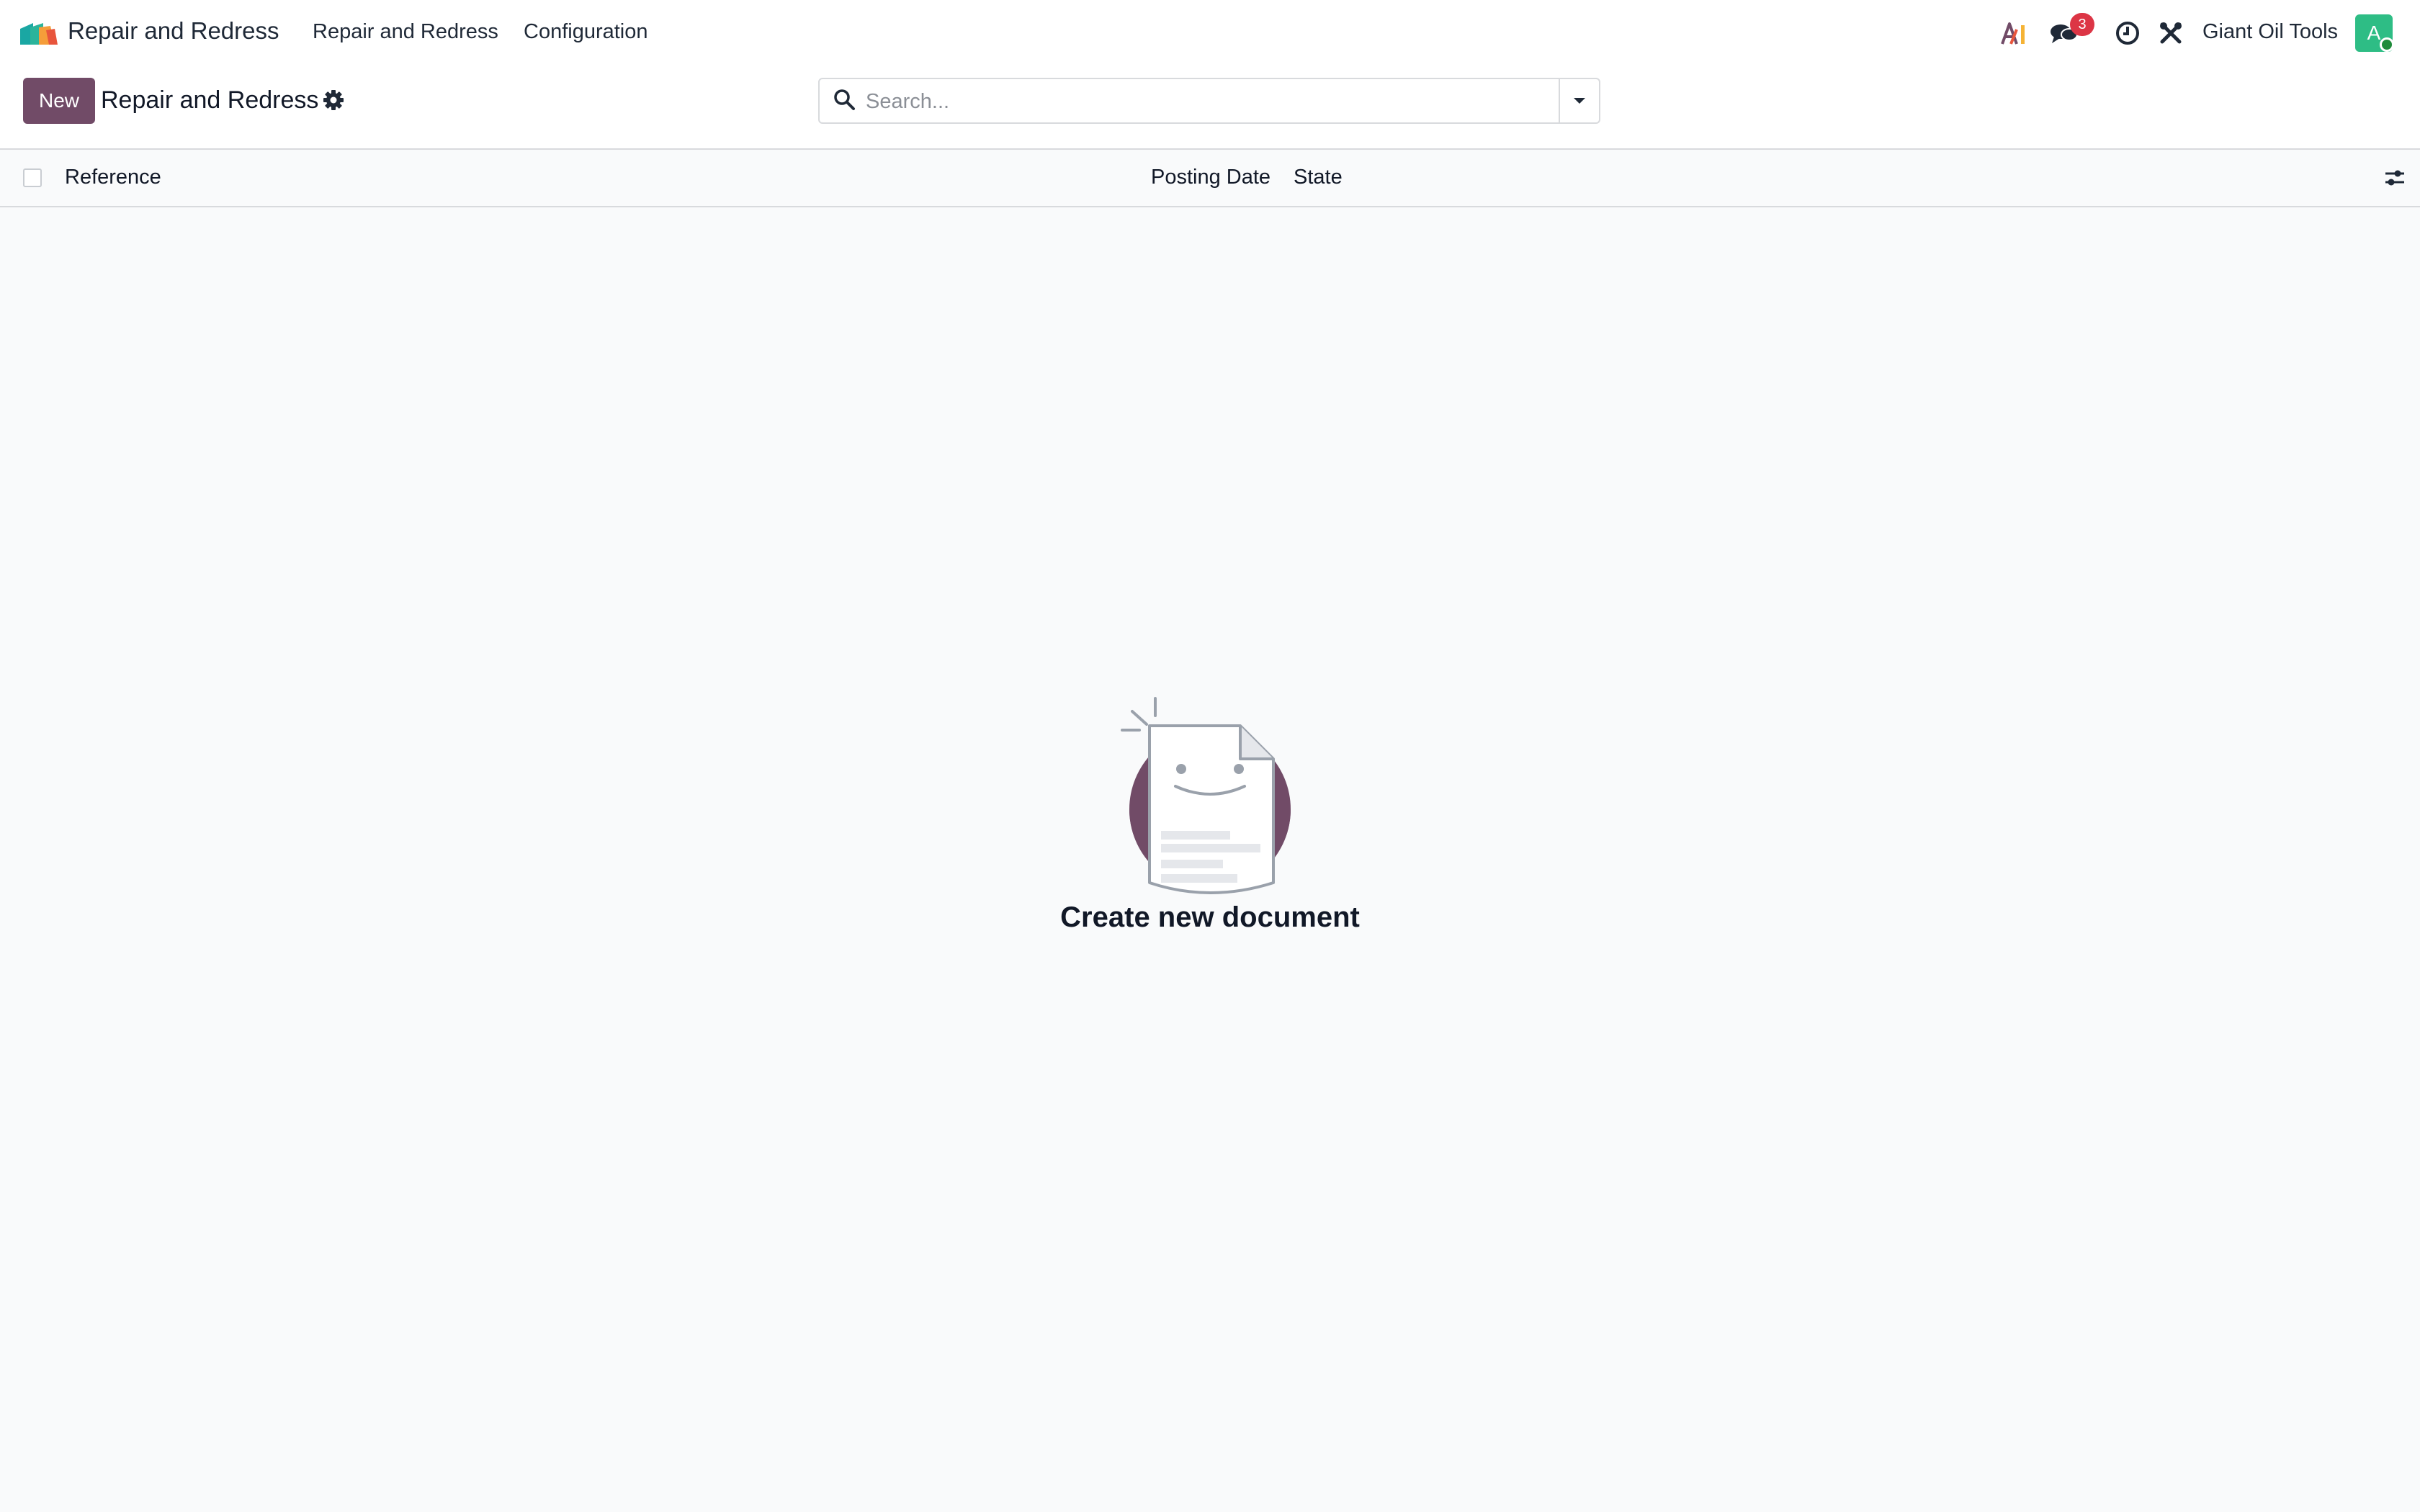 The height and width of the screenshot is (1512, 2420). Describe the element at coordinates (586, 32) in the screenshot. I see `menu-configuration: Configuration` at that location.